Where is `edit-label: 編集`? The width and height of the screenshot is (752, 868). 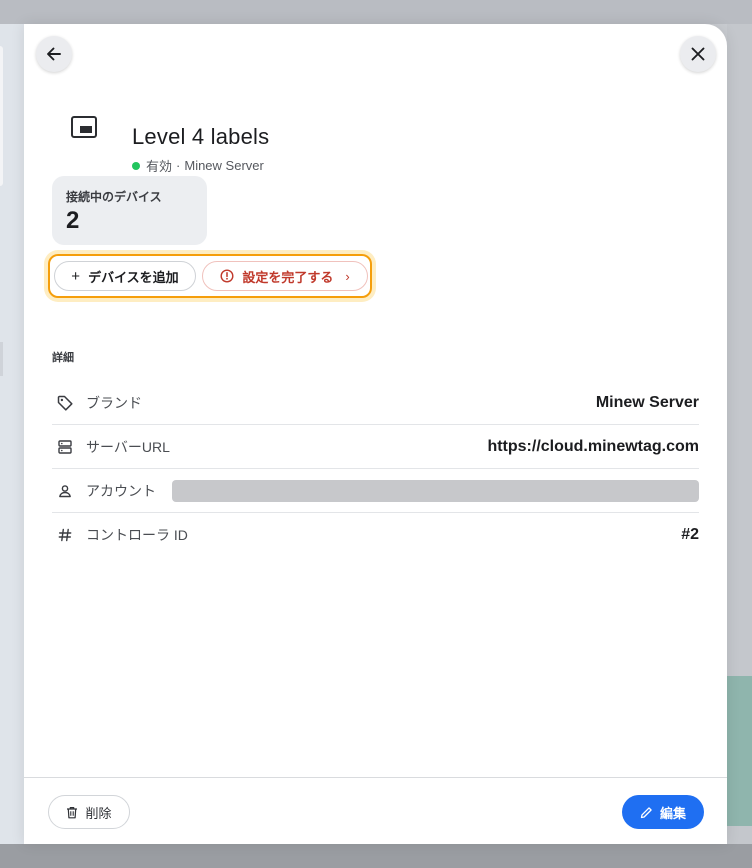 edit-label: 編集 is located at coordinates (672, 813).